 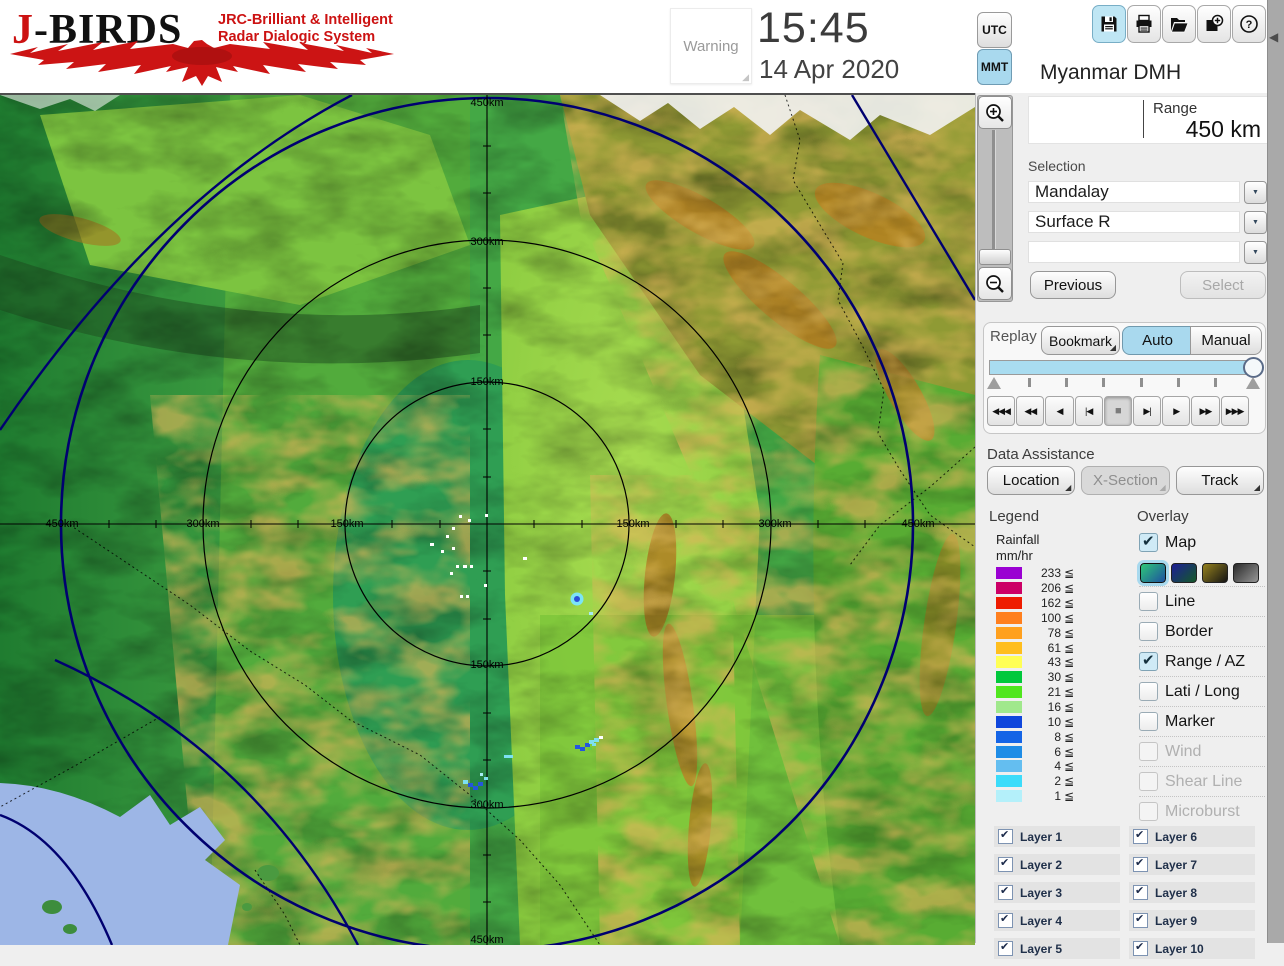 I want to click on overlay-item: Microburst, so click(x=1202, y=811).